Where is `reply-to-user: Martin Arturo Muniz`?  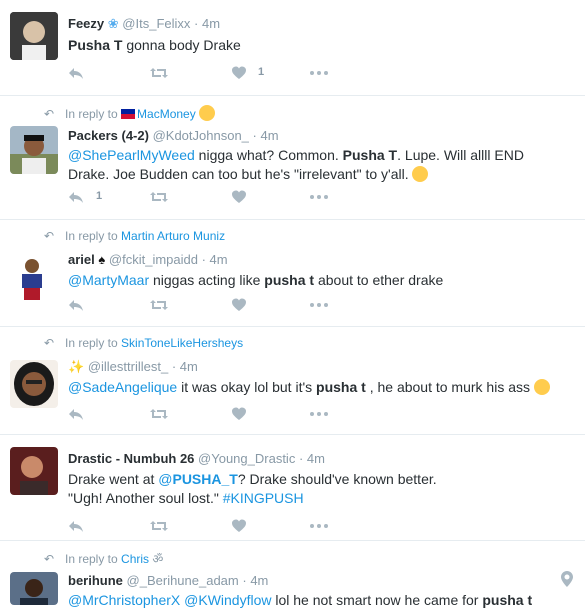 reply-to-user: Martin Arturo Muniz is located at coordinates (173, 236).